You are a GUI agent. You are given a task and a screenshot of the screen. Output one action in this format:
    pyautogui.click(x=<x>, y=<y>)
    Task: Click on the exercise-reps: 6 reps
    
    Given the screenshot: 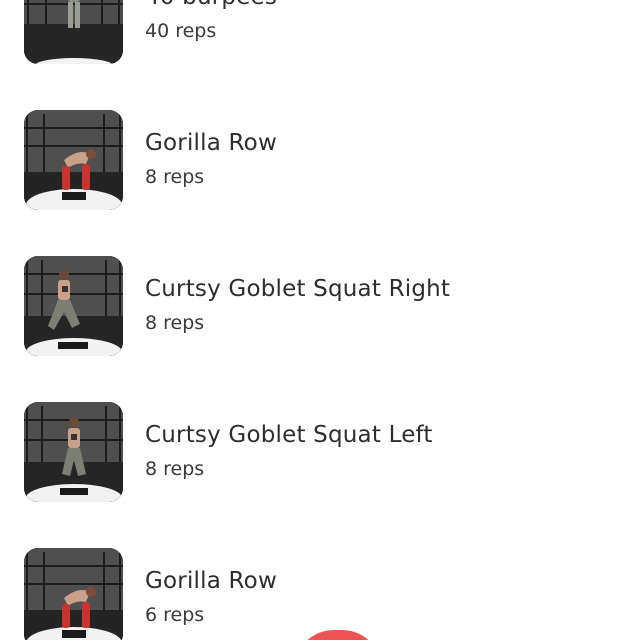 What is the action you would take?
    pyautogui.click(x=175, y=615)
    